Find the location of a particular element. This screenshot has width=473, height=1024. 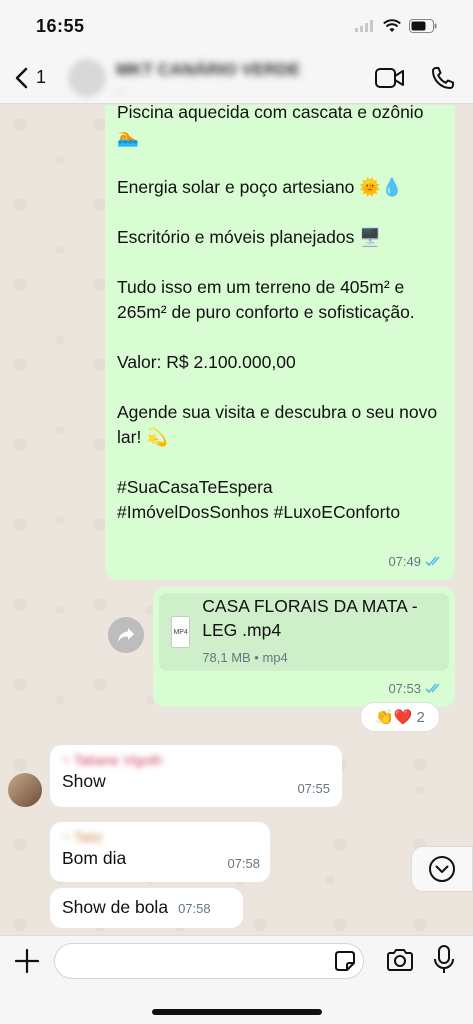

reaction-emojis: 👏❤️ is located at coordinates (394, 717).